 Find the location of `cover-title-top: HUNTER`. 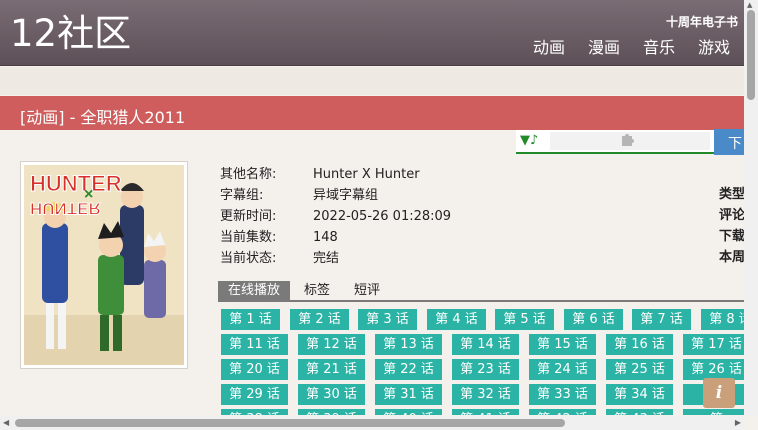

cover-title-top: HUNTER is located at coordinates (76, 183).